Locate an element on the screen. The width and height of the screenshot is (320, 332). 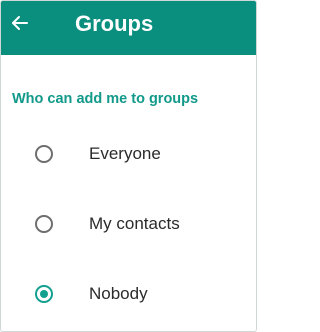
section-header: Who can add me to groups is located at coordinates (105, 99).